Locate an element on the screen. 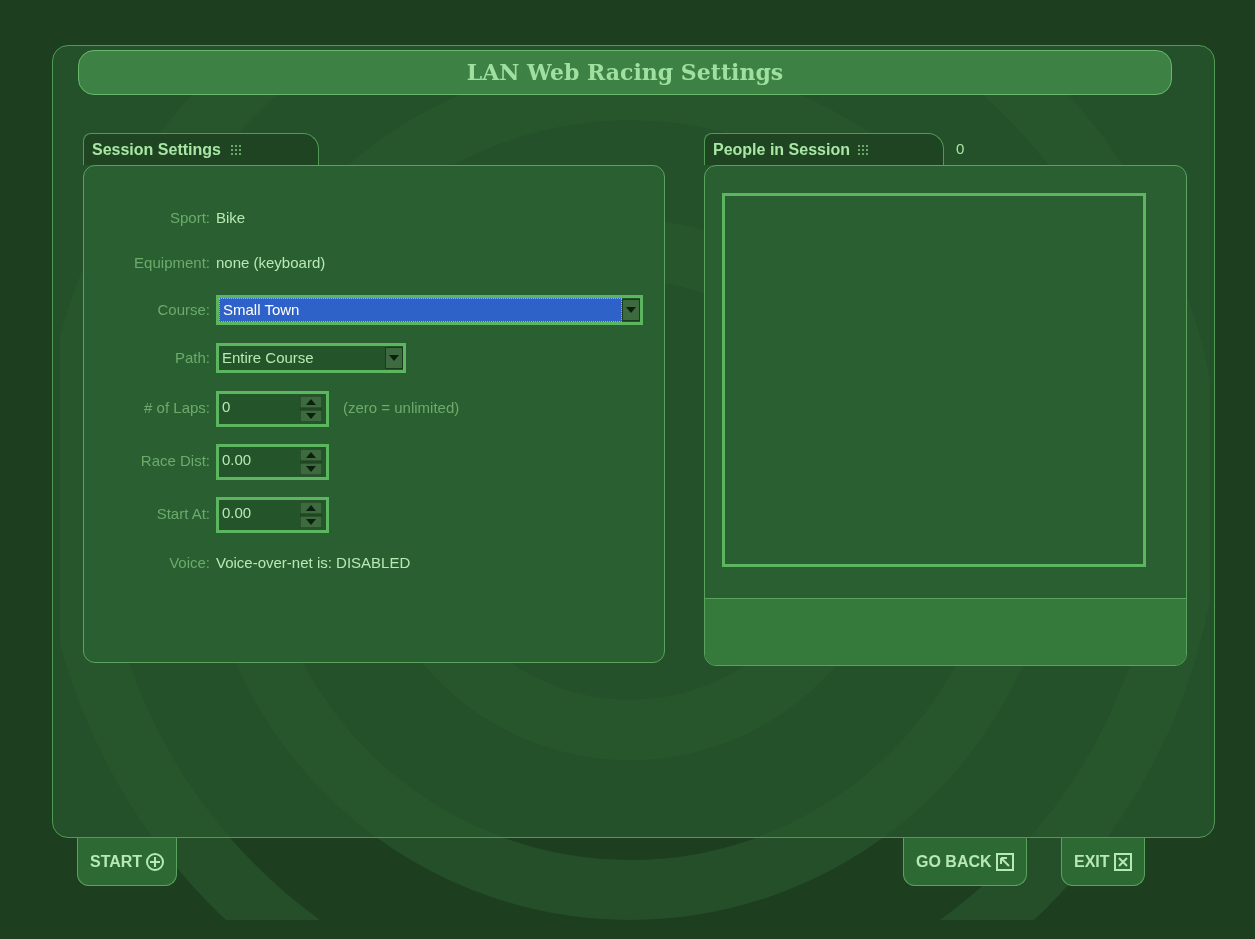  nav-button: EXIT is located at coordinates (1103, 862).